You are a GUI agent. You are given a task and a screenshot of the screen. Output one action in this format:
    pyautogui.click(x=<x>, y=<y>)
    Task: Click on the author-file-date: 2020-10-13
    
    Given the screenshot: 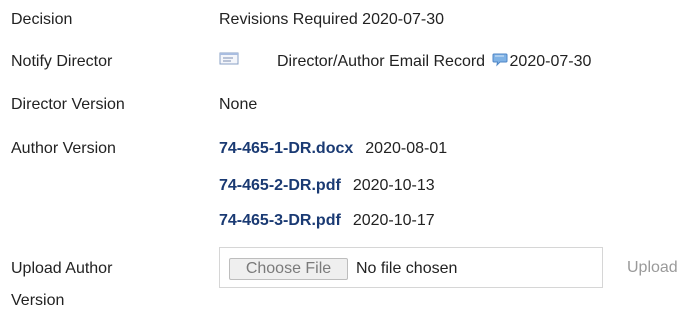 What is the action you would take?
    pyautogui.click(x=393, y=185)
    